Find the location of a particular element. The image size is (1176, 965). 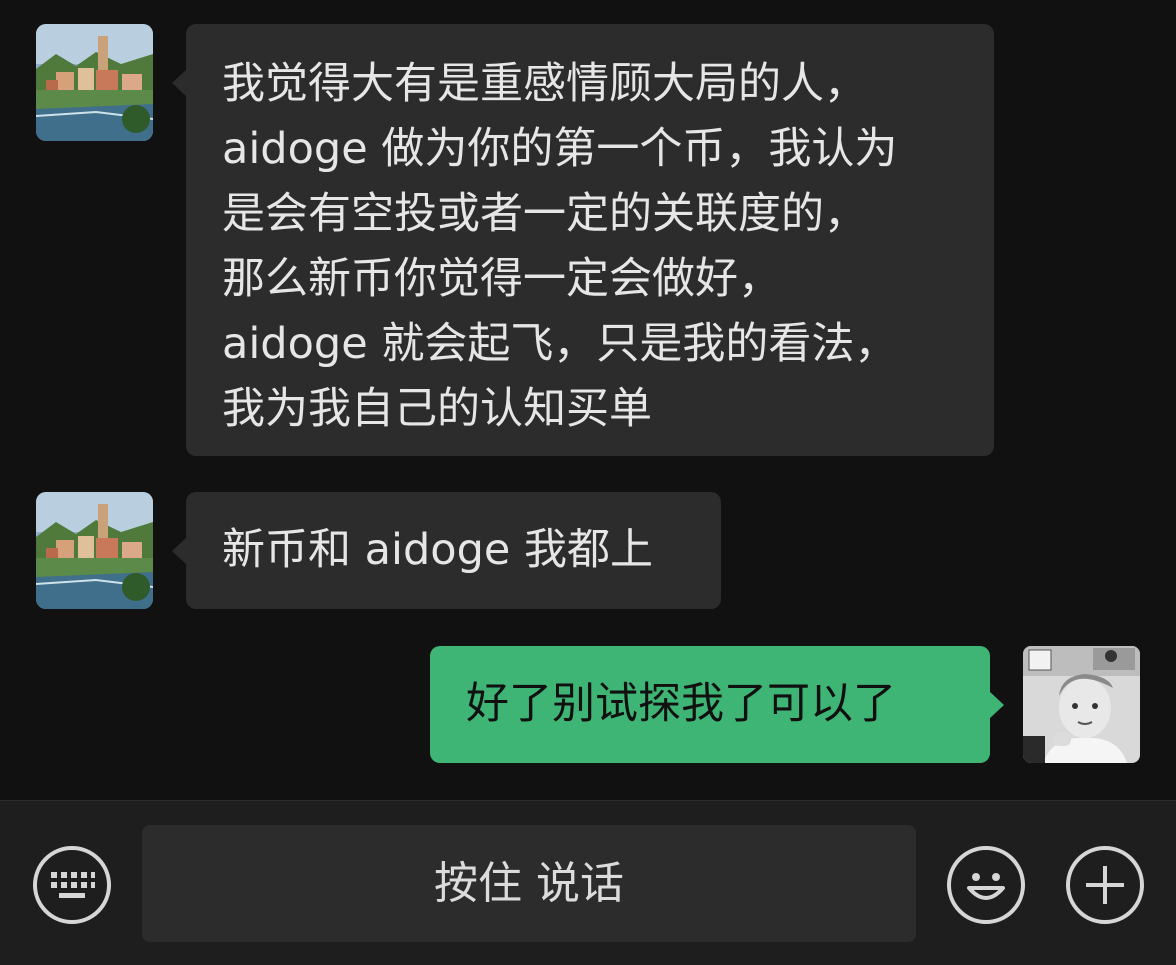

hold-to-talk-label: 按住 说话 is located at coordinates (529, 883).